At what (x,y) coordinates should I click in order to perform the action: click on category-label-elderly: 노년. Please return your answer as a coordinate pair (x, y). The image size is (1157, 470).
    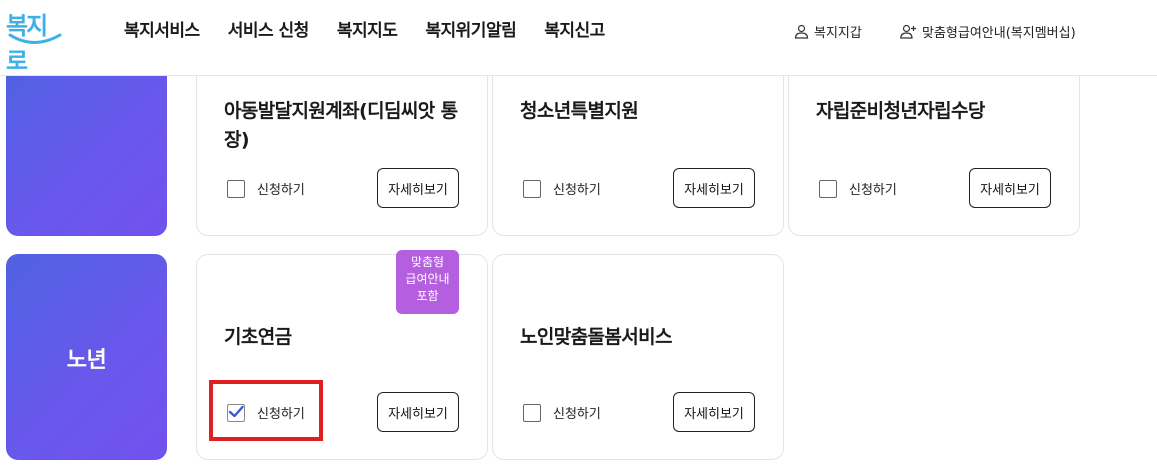
    Looking at the image, I should click on (86, 360).